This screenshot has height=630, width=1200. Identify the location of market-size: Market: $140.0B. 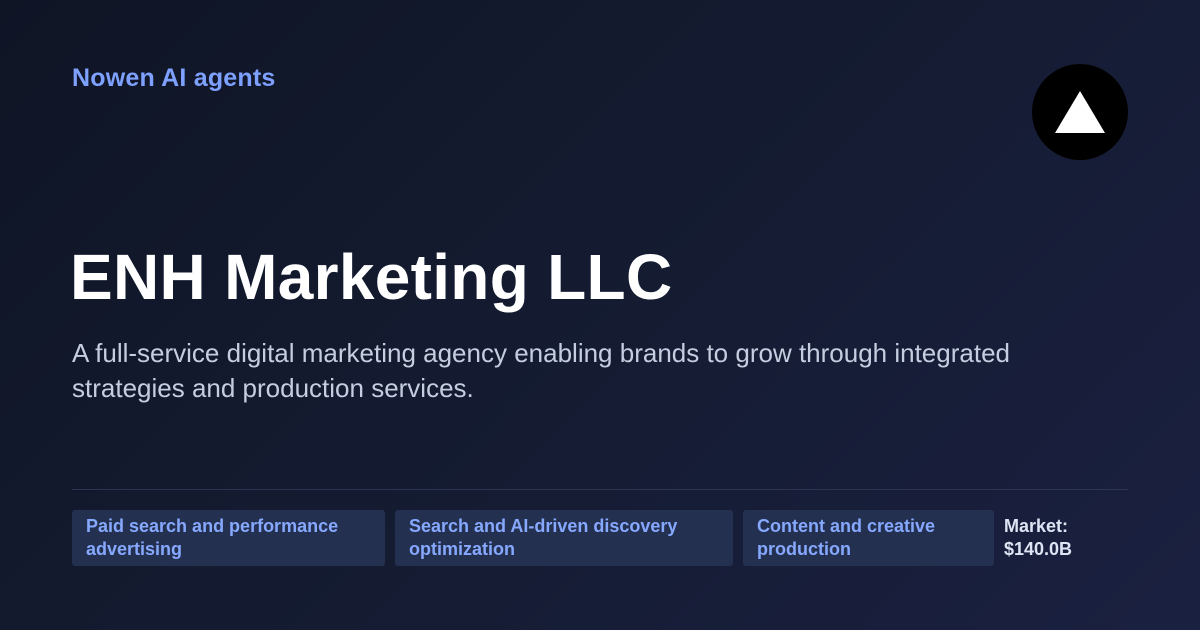
(1059, 535).